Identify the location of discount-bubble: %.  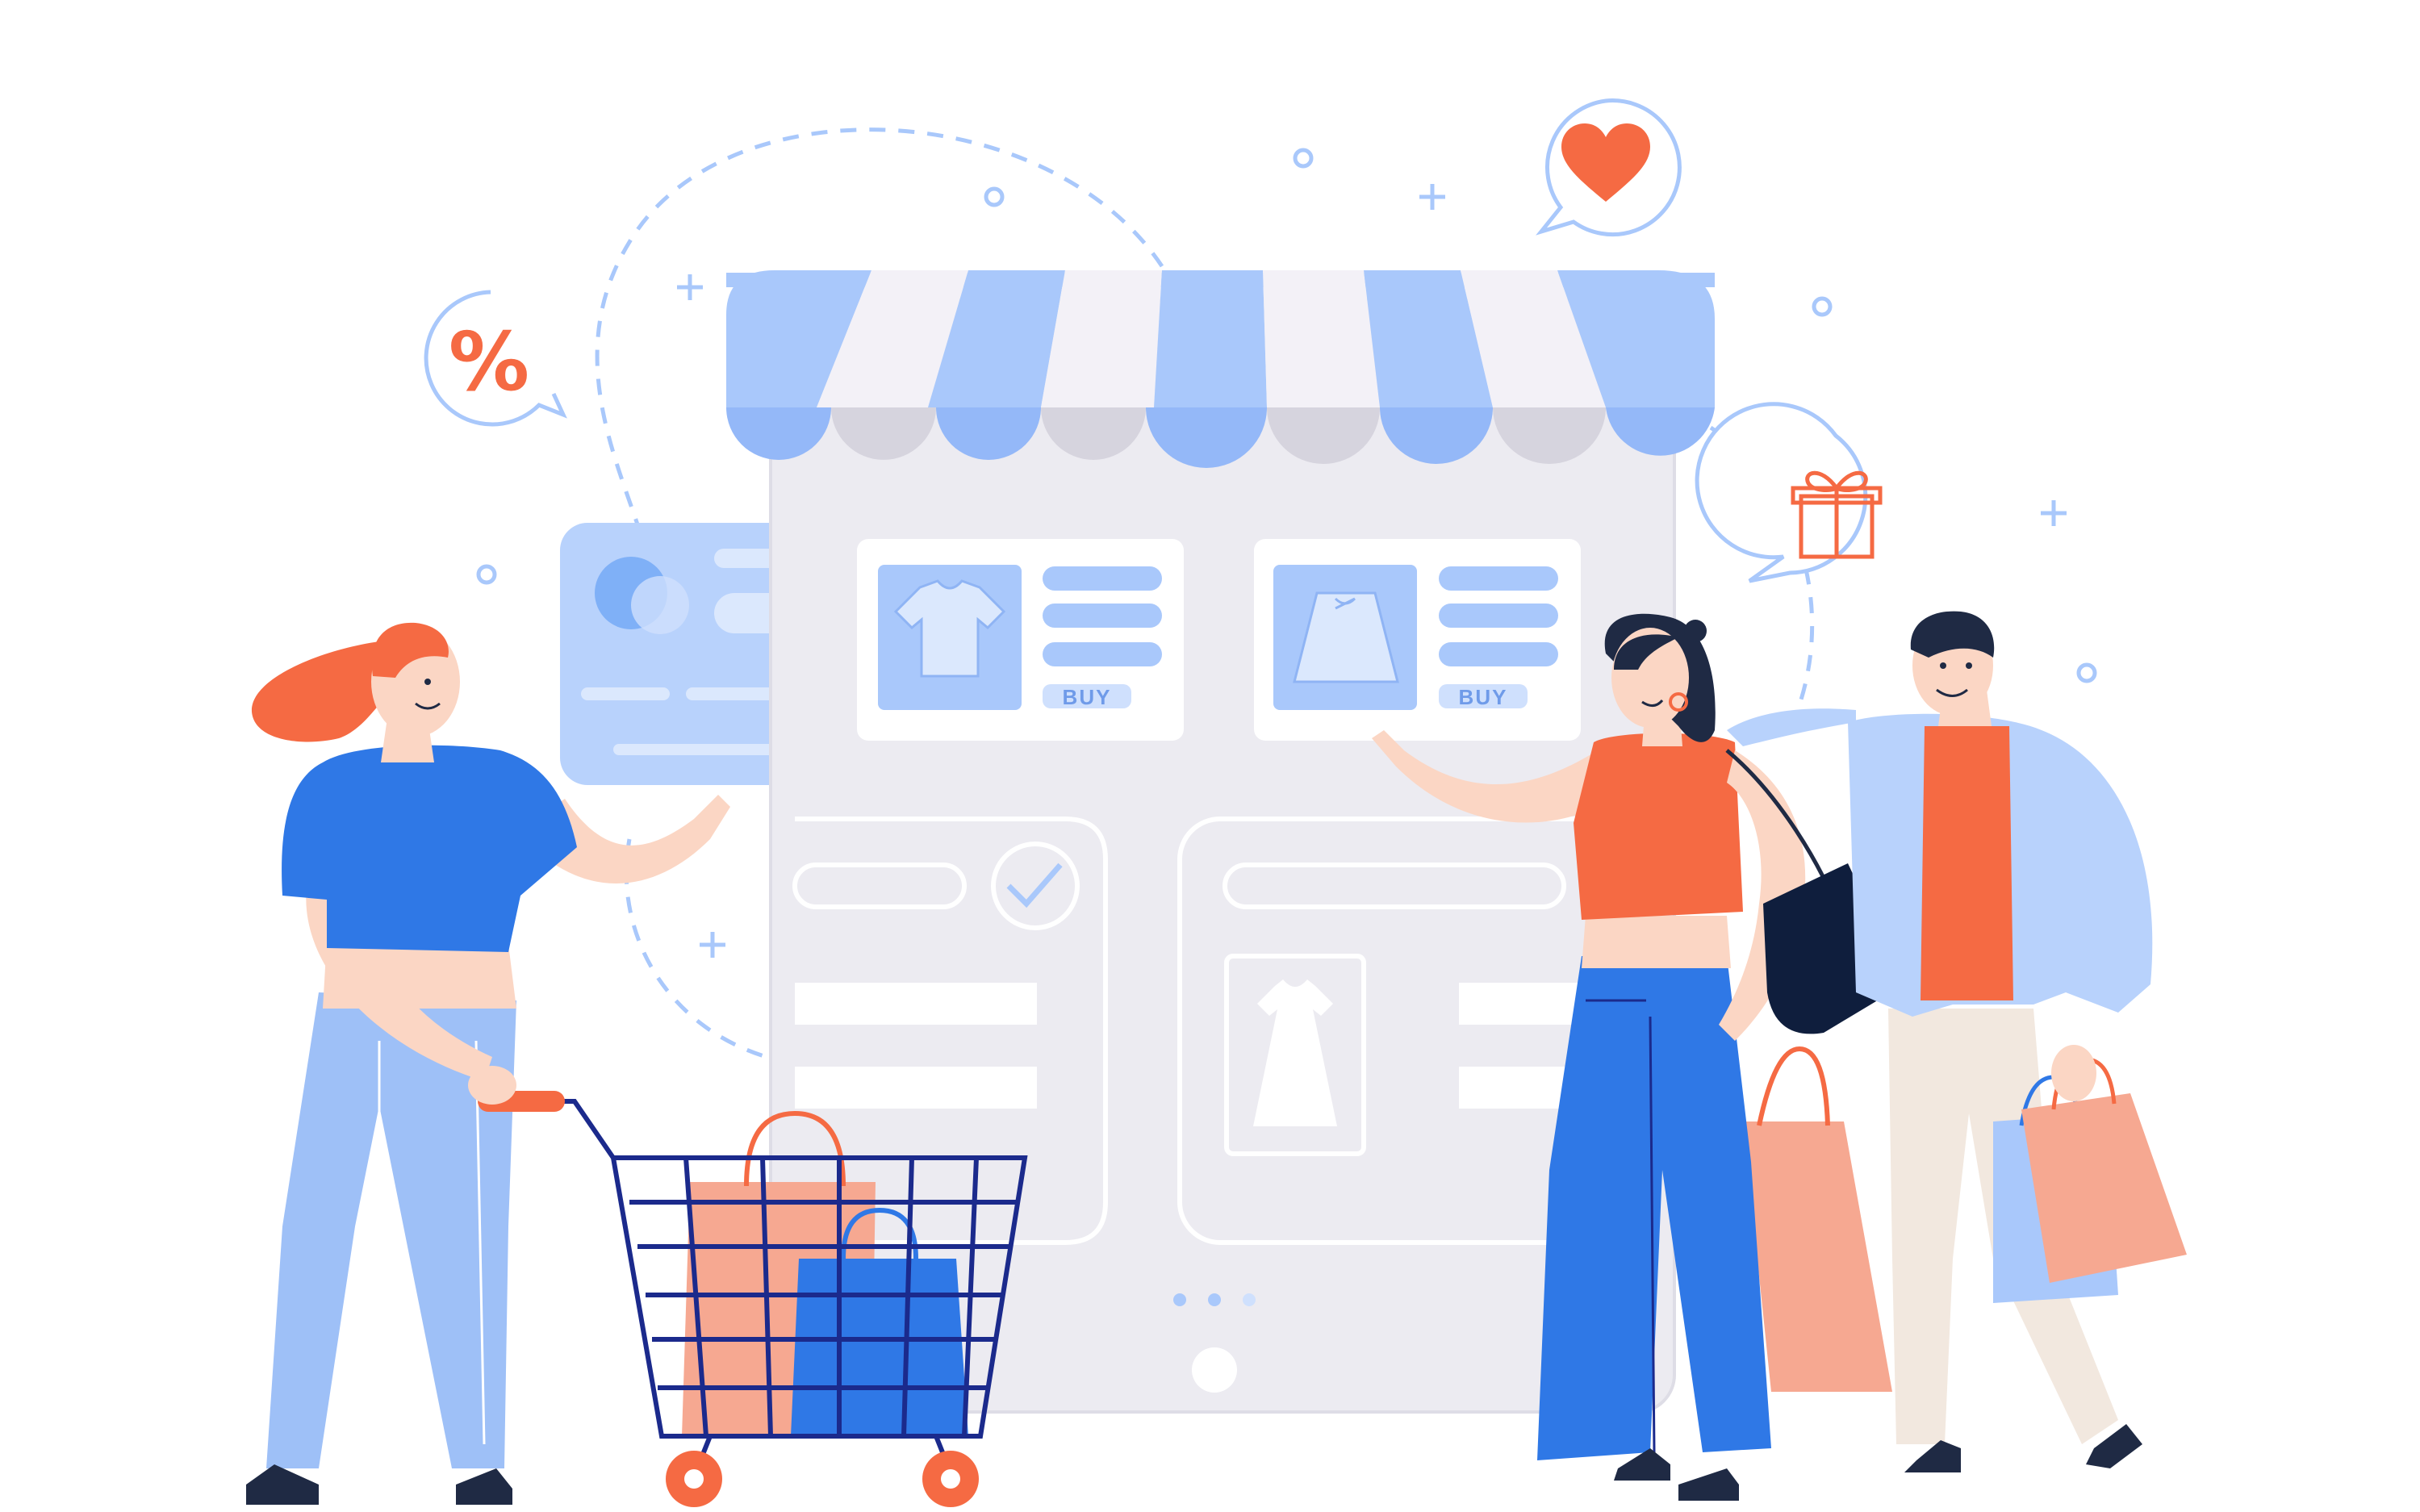
(495, 358).